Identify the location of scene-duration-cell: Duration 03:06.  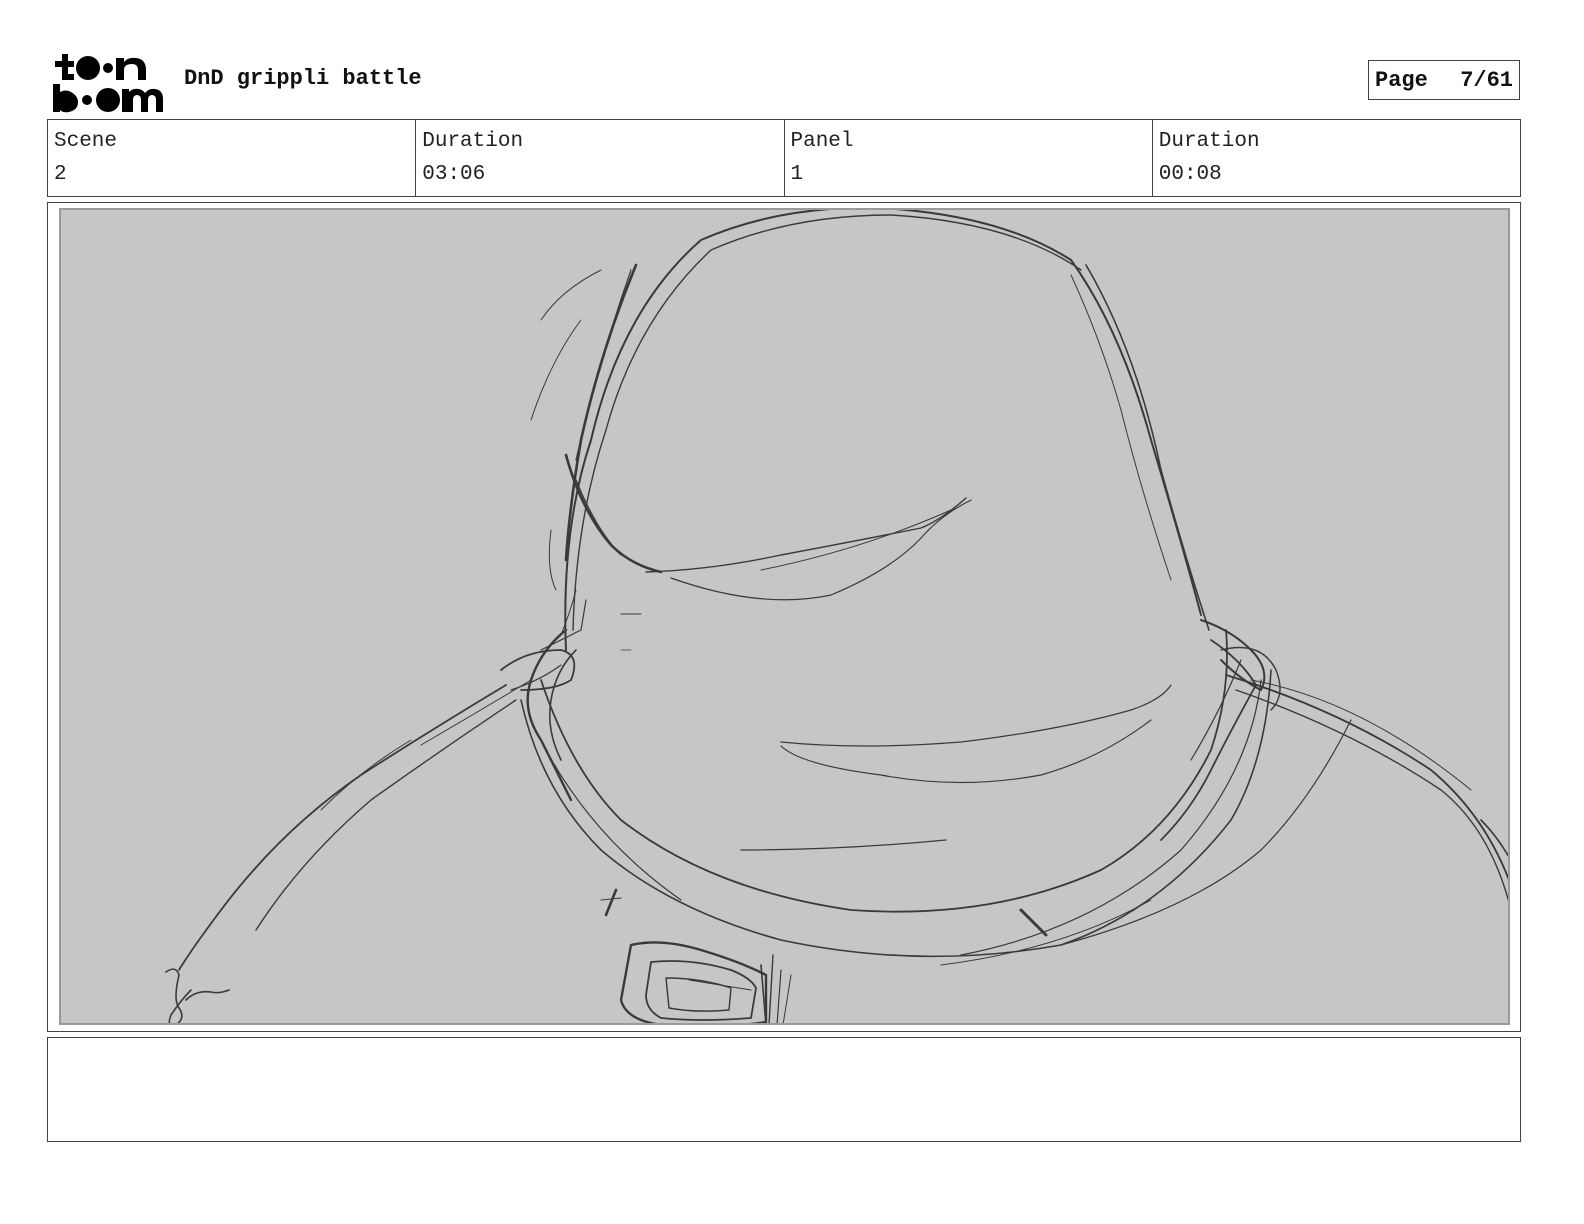
(599, 158).